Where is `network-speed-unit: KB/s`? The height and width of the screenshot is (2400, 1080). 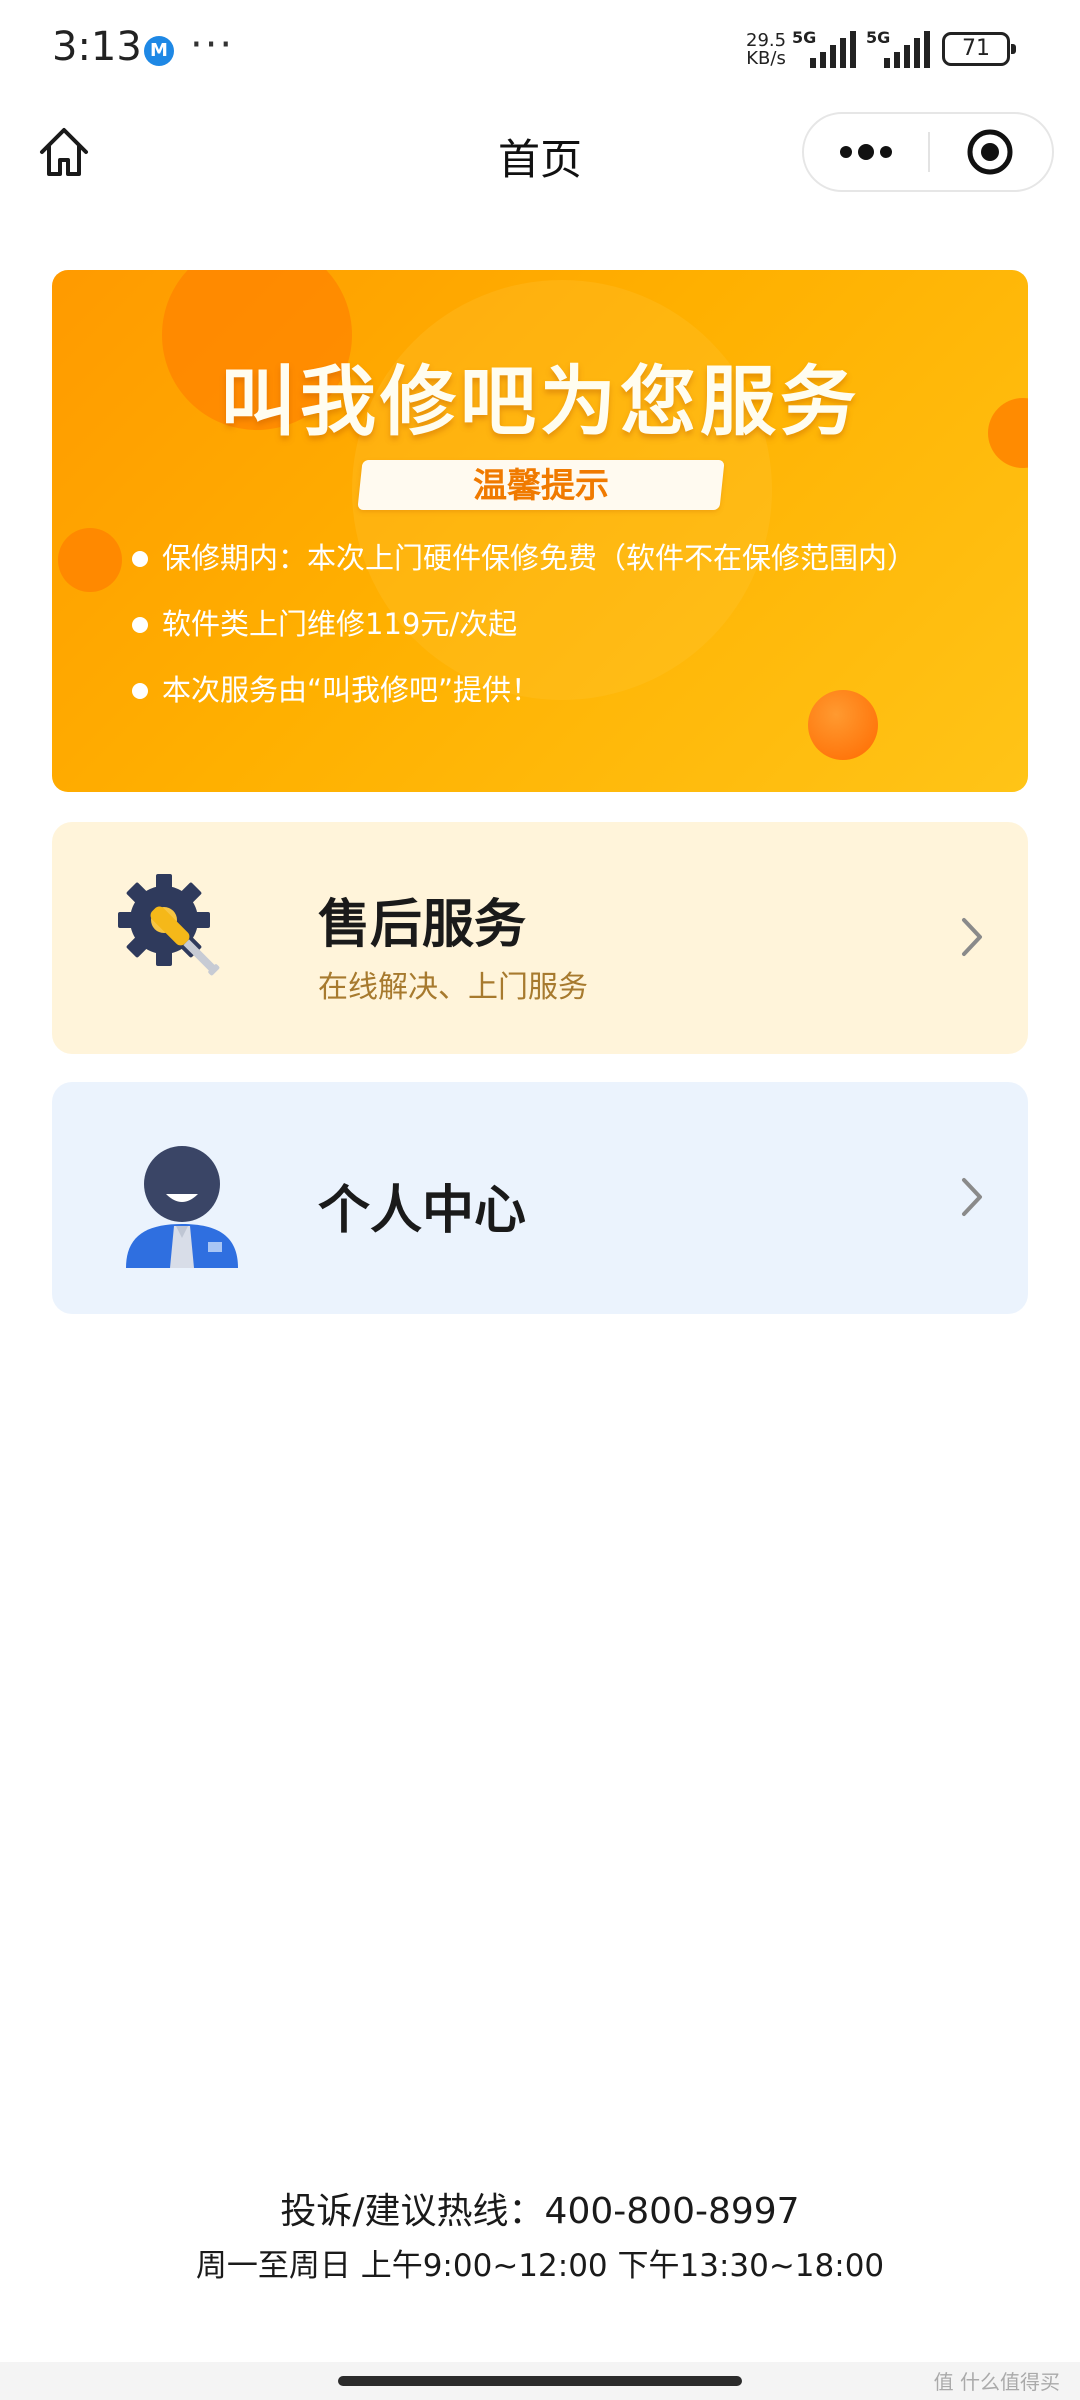 network-speed-unit: KB/s is located at coordinates (766, 58).